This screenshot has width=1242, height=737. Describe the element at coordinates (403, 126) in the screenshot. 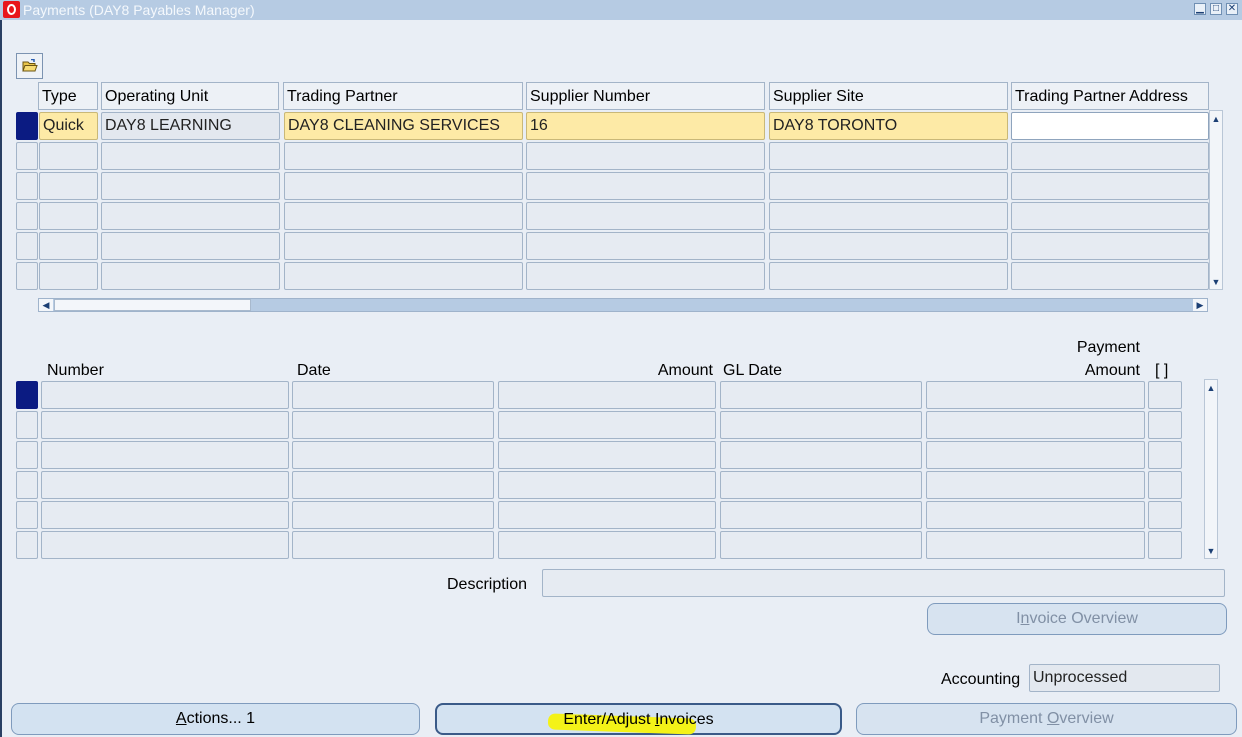

I see `trading-partner-field: DAY8 CLEANING SERVICES` at that location.